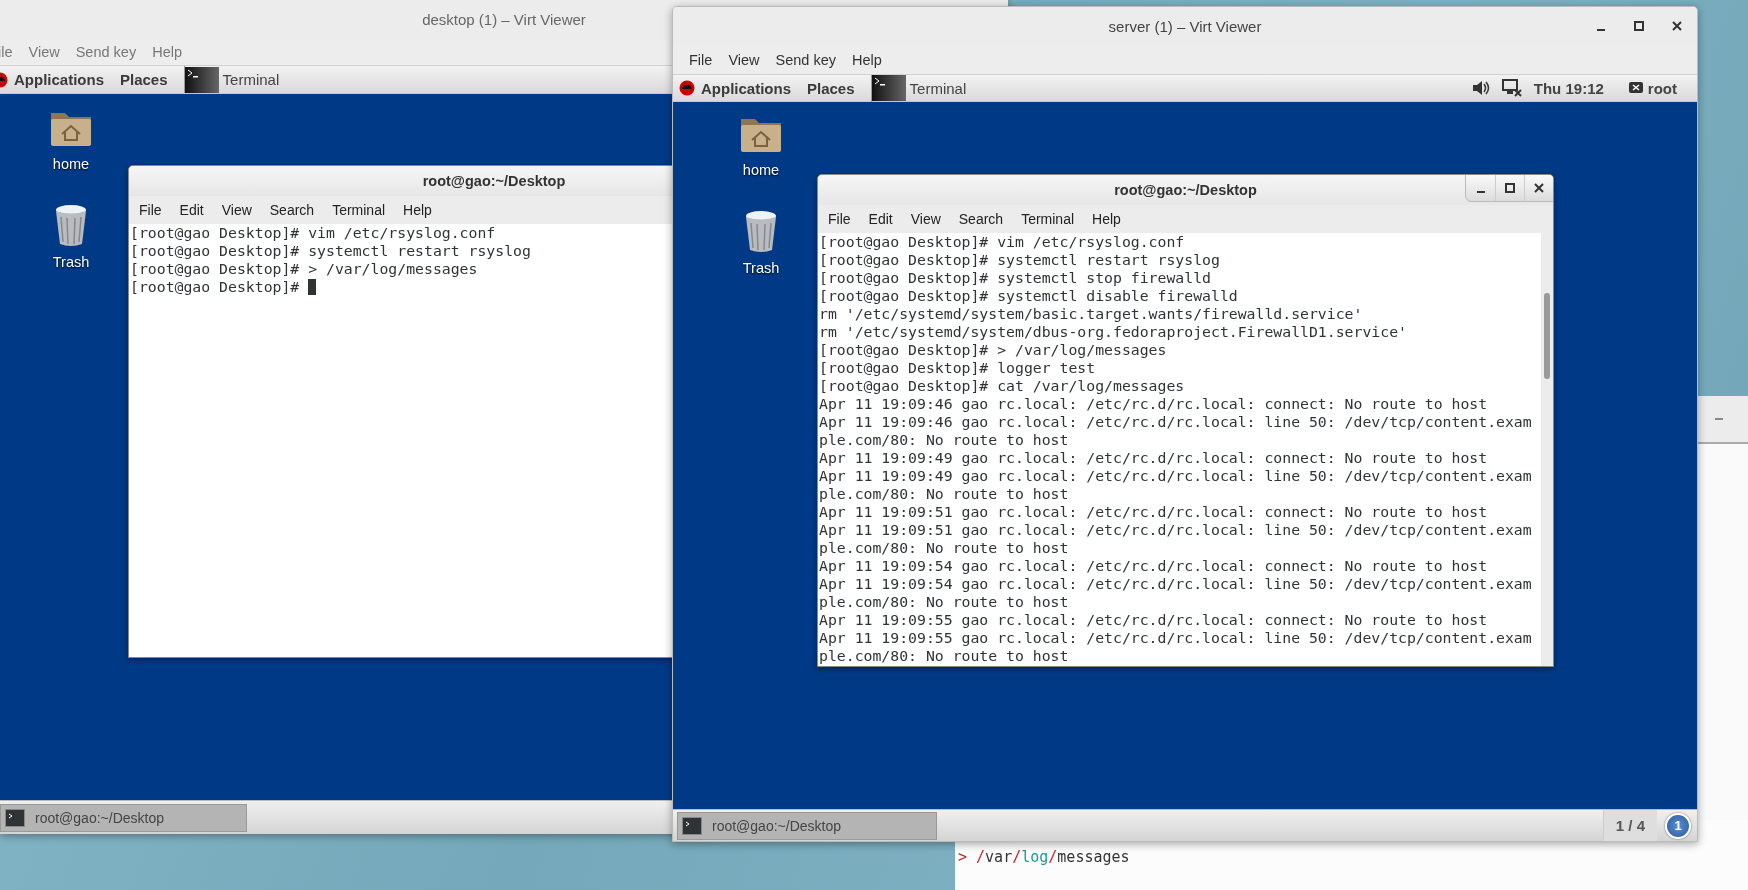  I want to click on scroll-thumb, so click(1547, 336).